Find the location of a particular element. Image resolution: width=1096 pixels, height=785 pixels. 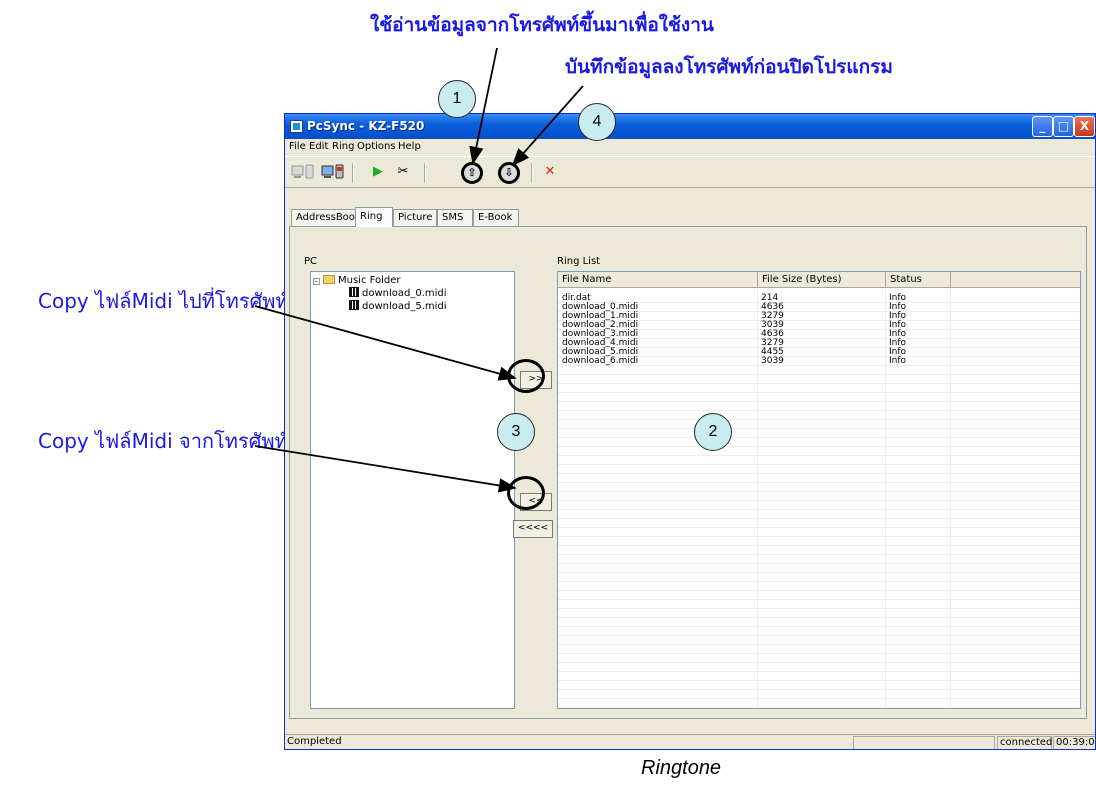

figure-caption: Ringtone is located at coordinates (681, 768).